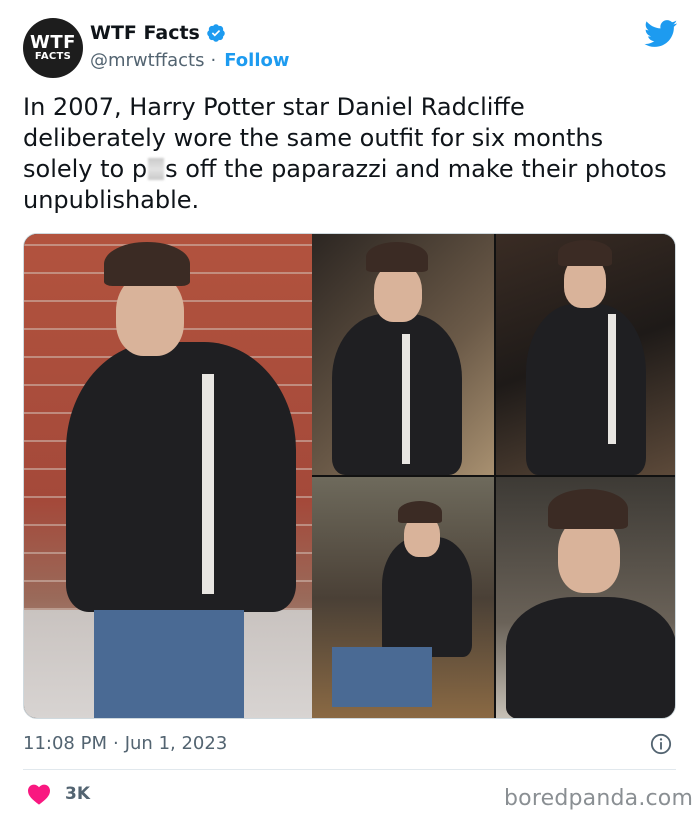 Image resolution: width=700 pixels, height=823 pixels. What do you see at coordinates (78, 794) in the screenshot?
I see `like-count: 3K` at bounding box center [78, 794].